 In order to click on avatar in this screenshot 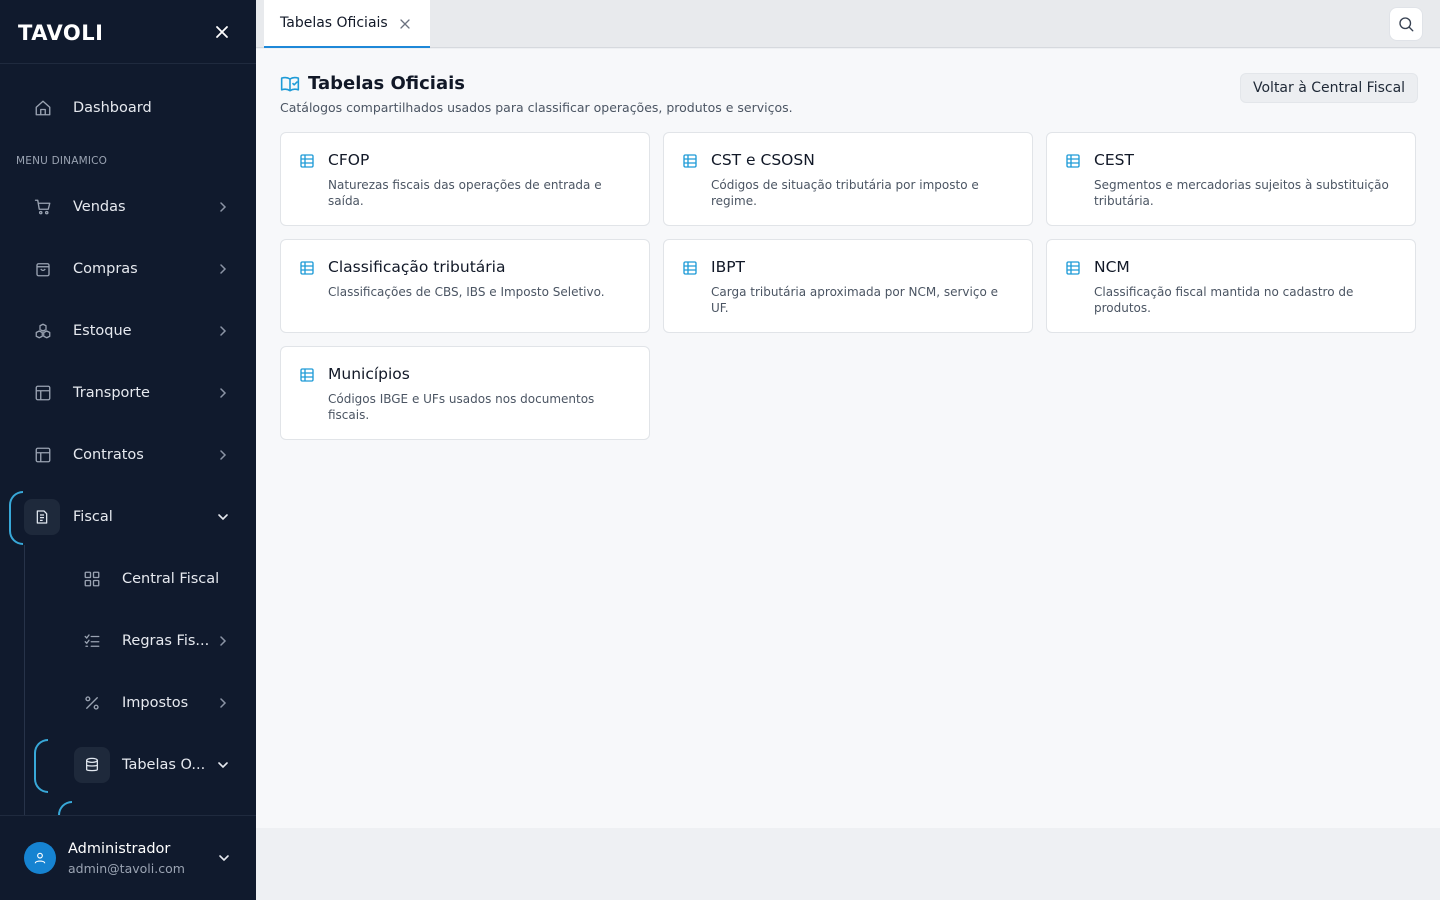, I will do `click(40, 858)`.